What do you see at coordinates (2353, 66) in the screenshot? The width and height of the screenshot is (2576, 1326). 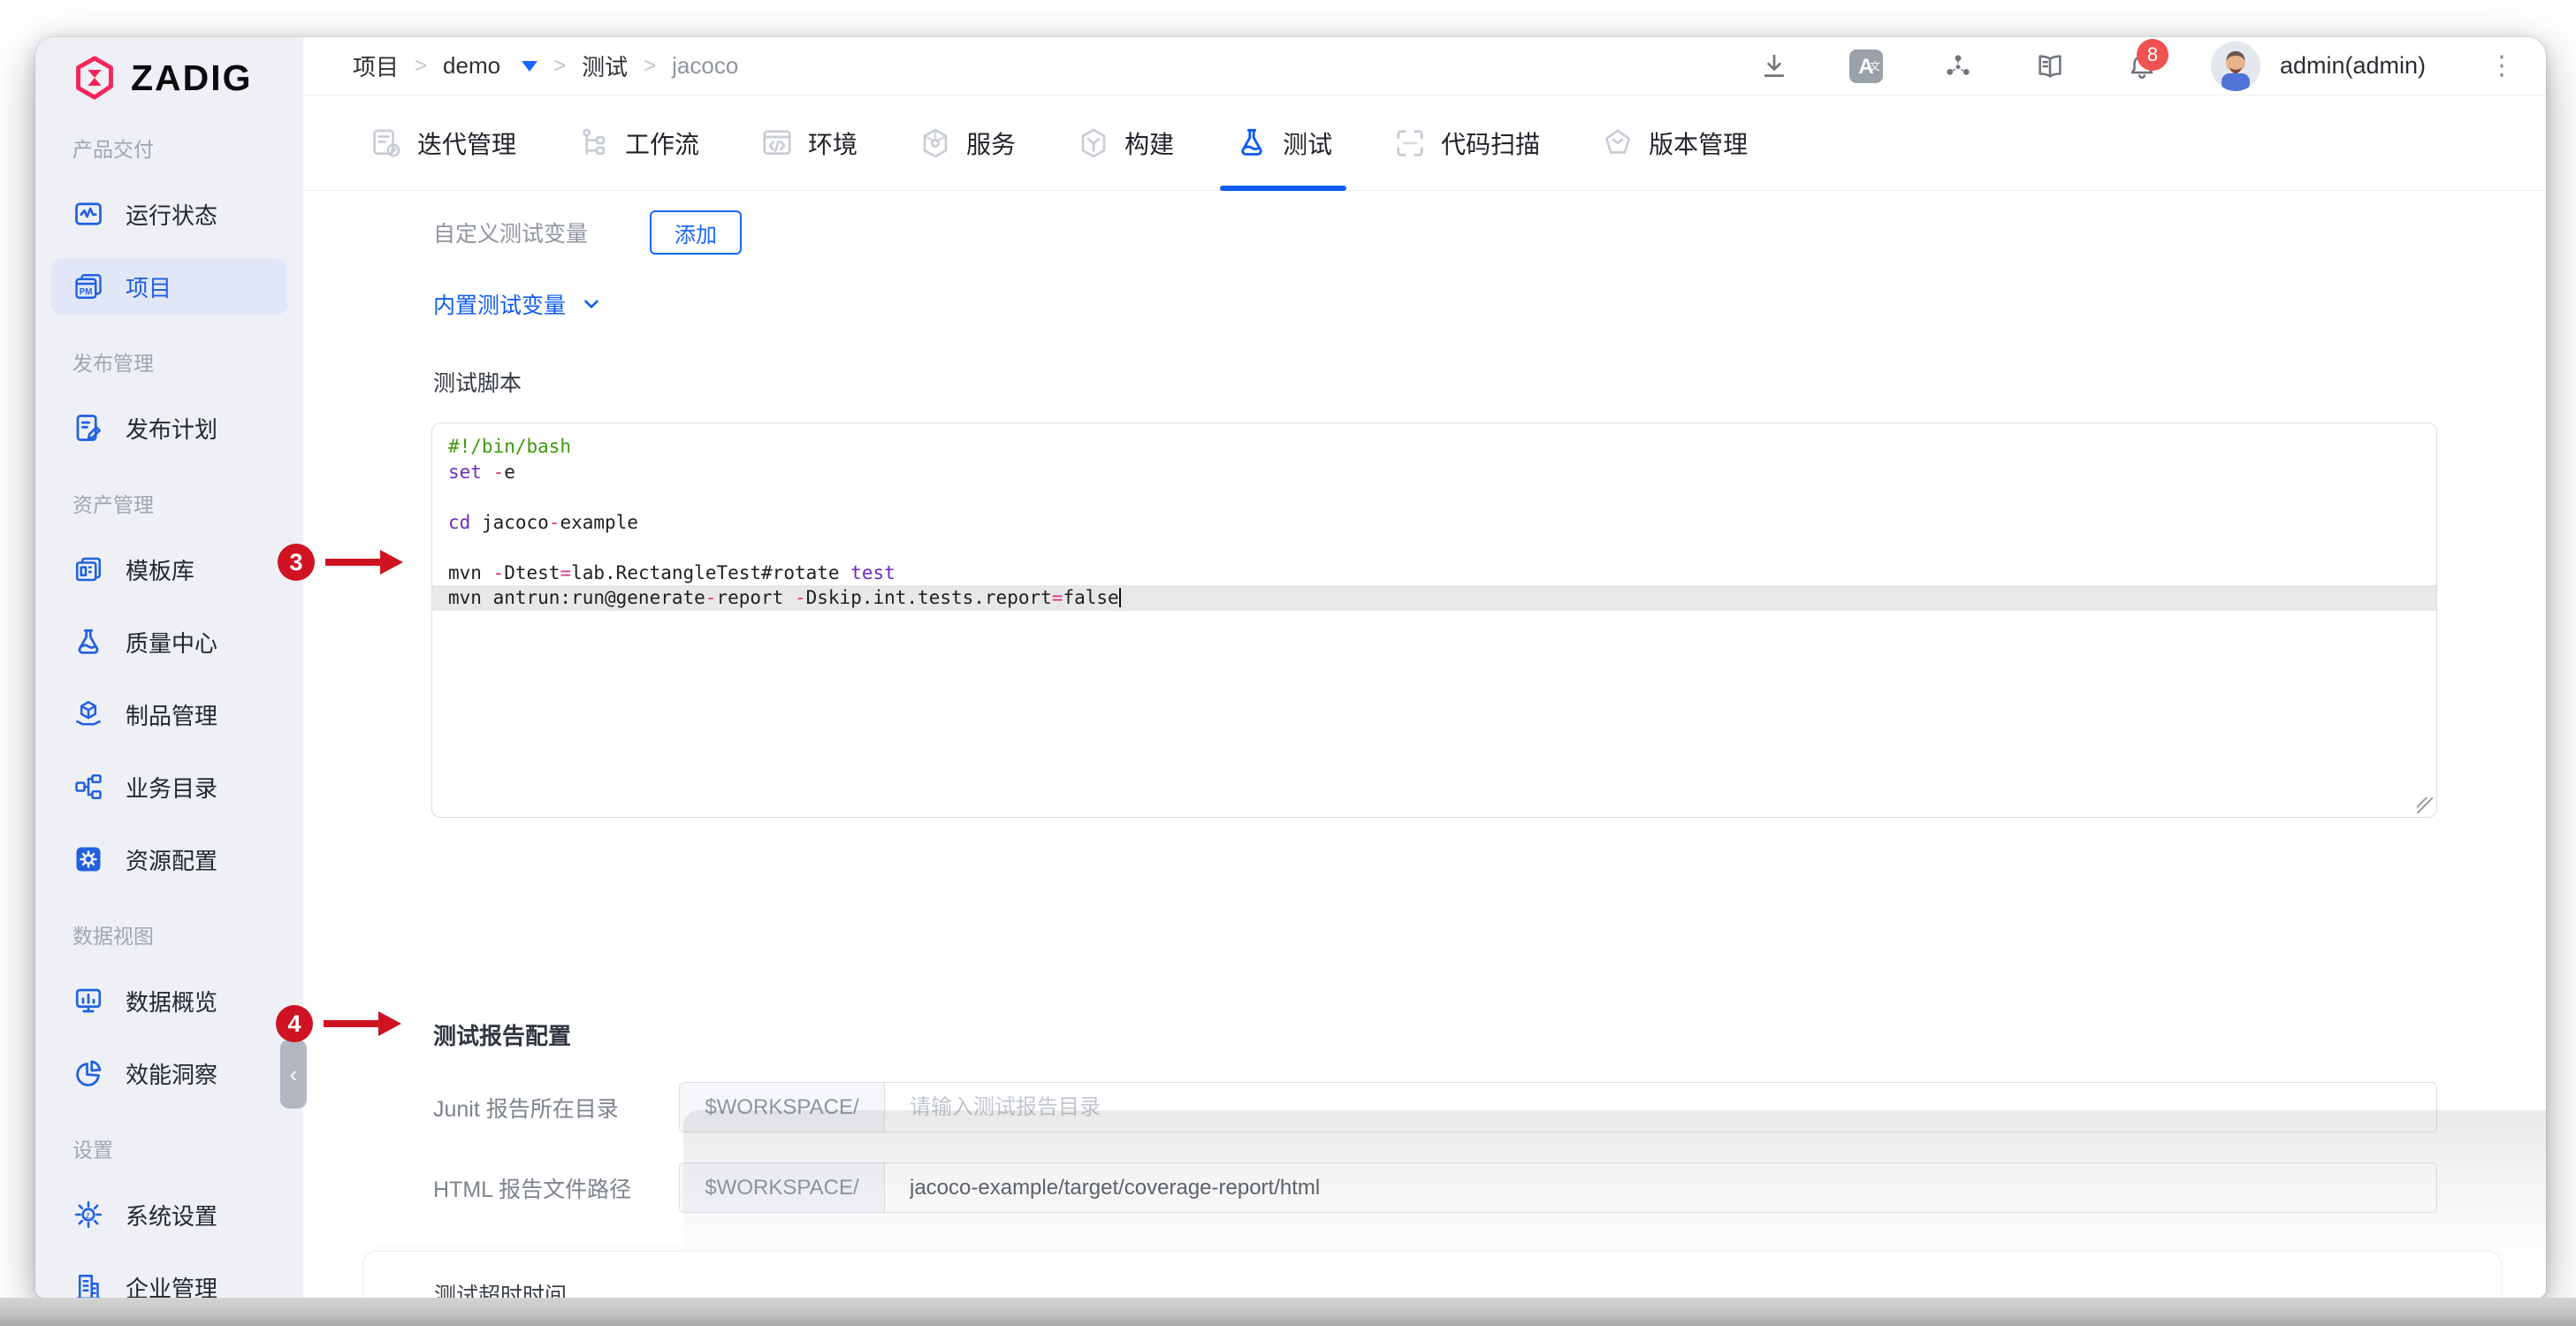 I see `user-name: admin(admin)` at bounding box center [2353, 66].